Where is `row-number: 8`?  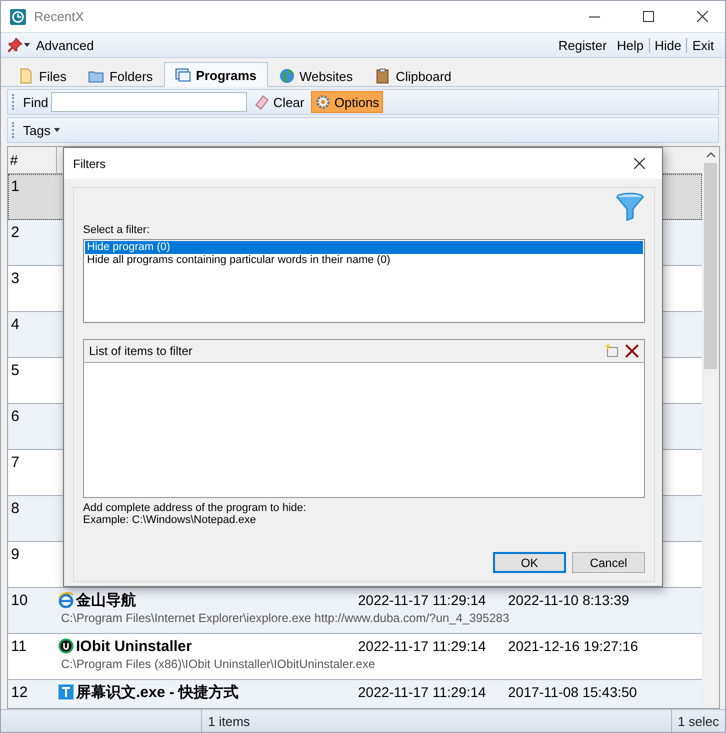 row-number: 8 is located at coordinates (15, 508).